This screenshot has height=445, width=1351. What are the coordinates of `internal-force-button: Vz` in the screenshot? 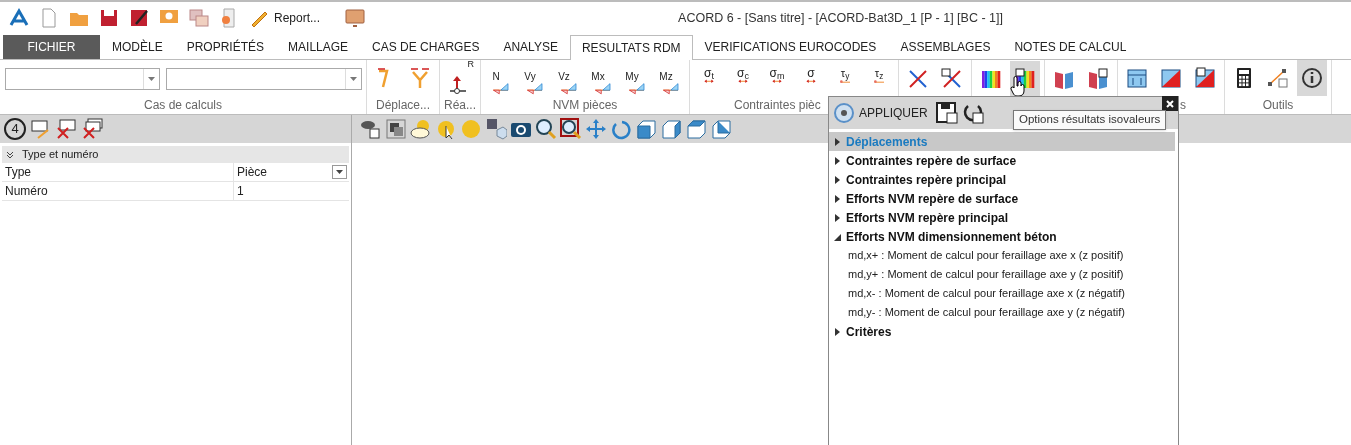 It's located at (568, 78).